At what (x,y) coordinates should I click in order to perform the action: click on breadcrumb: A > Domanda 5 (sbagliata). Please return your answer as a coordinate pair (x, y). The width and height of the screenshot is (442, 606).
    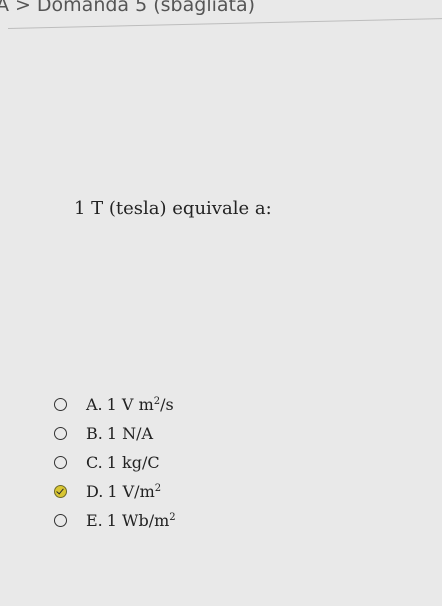
    Looking at the image, I should click on (127, 8).